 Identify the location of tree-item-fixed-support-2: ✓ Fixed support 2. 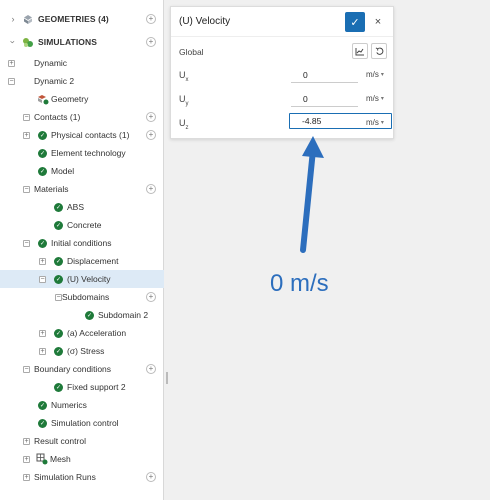
(82, 387).